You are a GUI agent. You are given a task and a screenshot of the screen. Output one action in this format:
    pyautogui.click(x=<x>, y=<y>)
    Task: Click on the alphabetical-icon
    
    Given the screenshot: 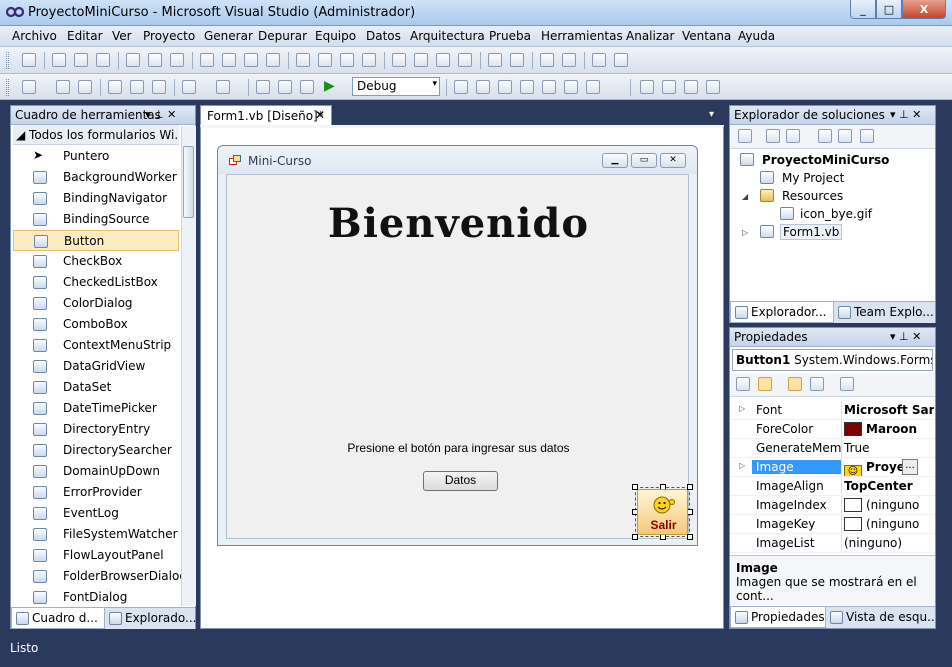 What is the action you would take?
    pyautogui.click(x=765, y=384)
    